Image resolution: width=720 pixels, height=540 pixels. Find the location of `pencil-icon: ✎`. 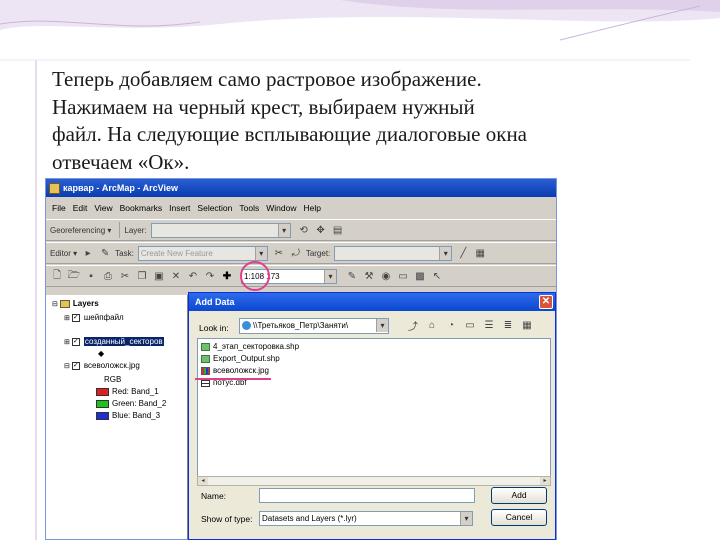

pencil-icon: ✎ is located at coordinates (105, 253).